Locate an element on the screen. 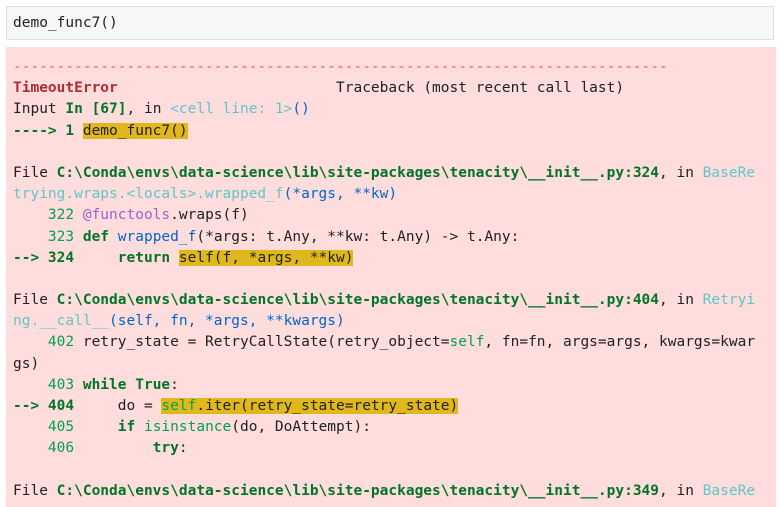 The height and width of the screenshot is (507, 782). keyword: True is located at coordinates (148, 384).